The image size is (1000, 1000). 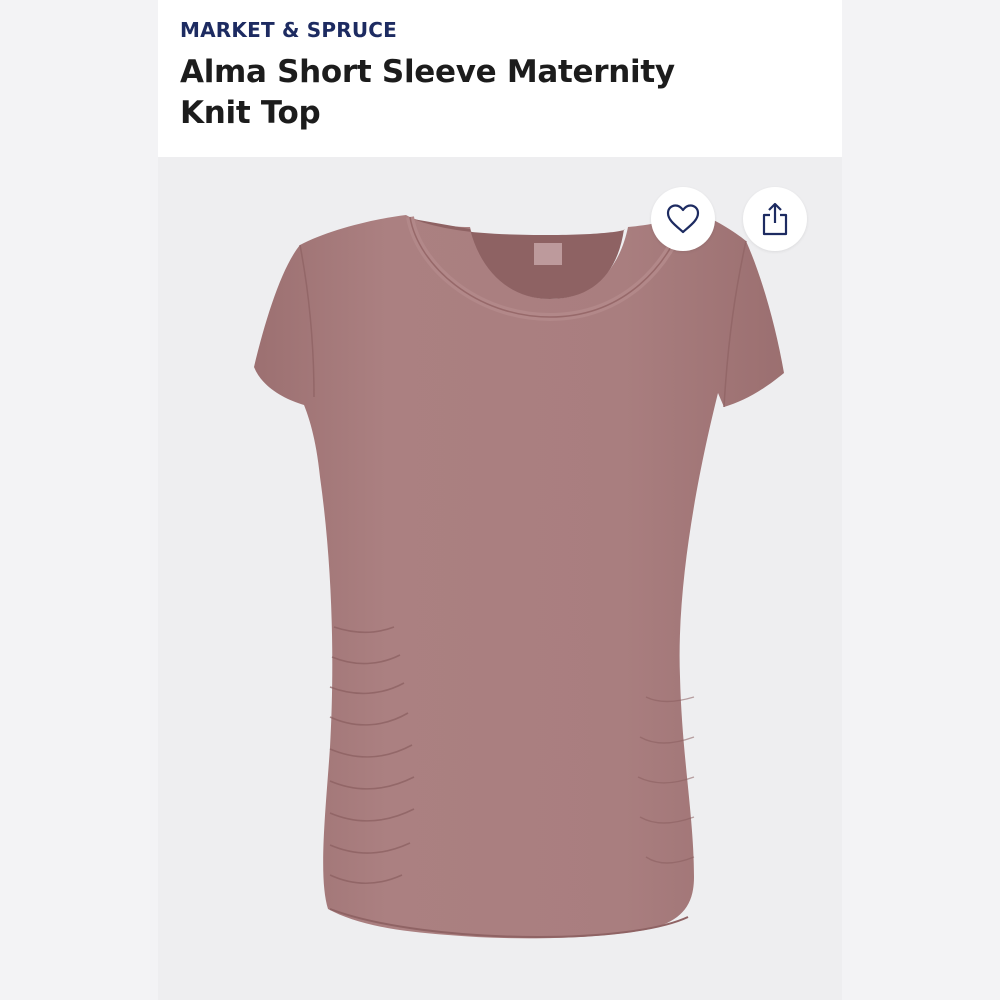 What do you see at coordinates (548, 254) in the screenshot?
I see `garment-label` at bounding box center [548, 254].